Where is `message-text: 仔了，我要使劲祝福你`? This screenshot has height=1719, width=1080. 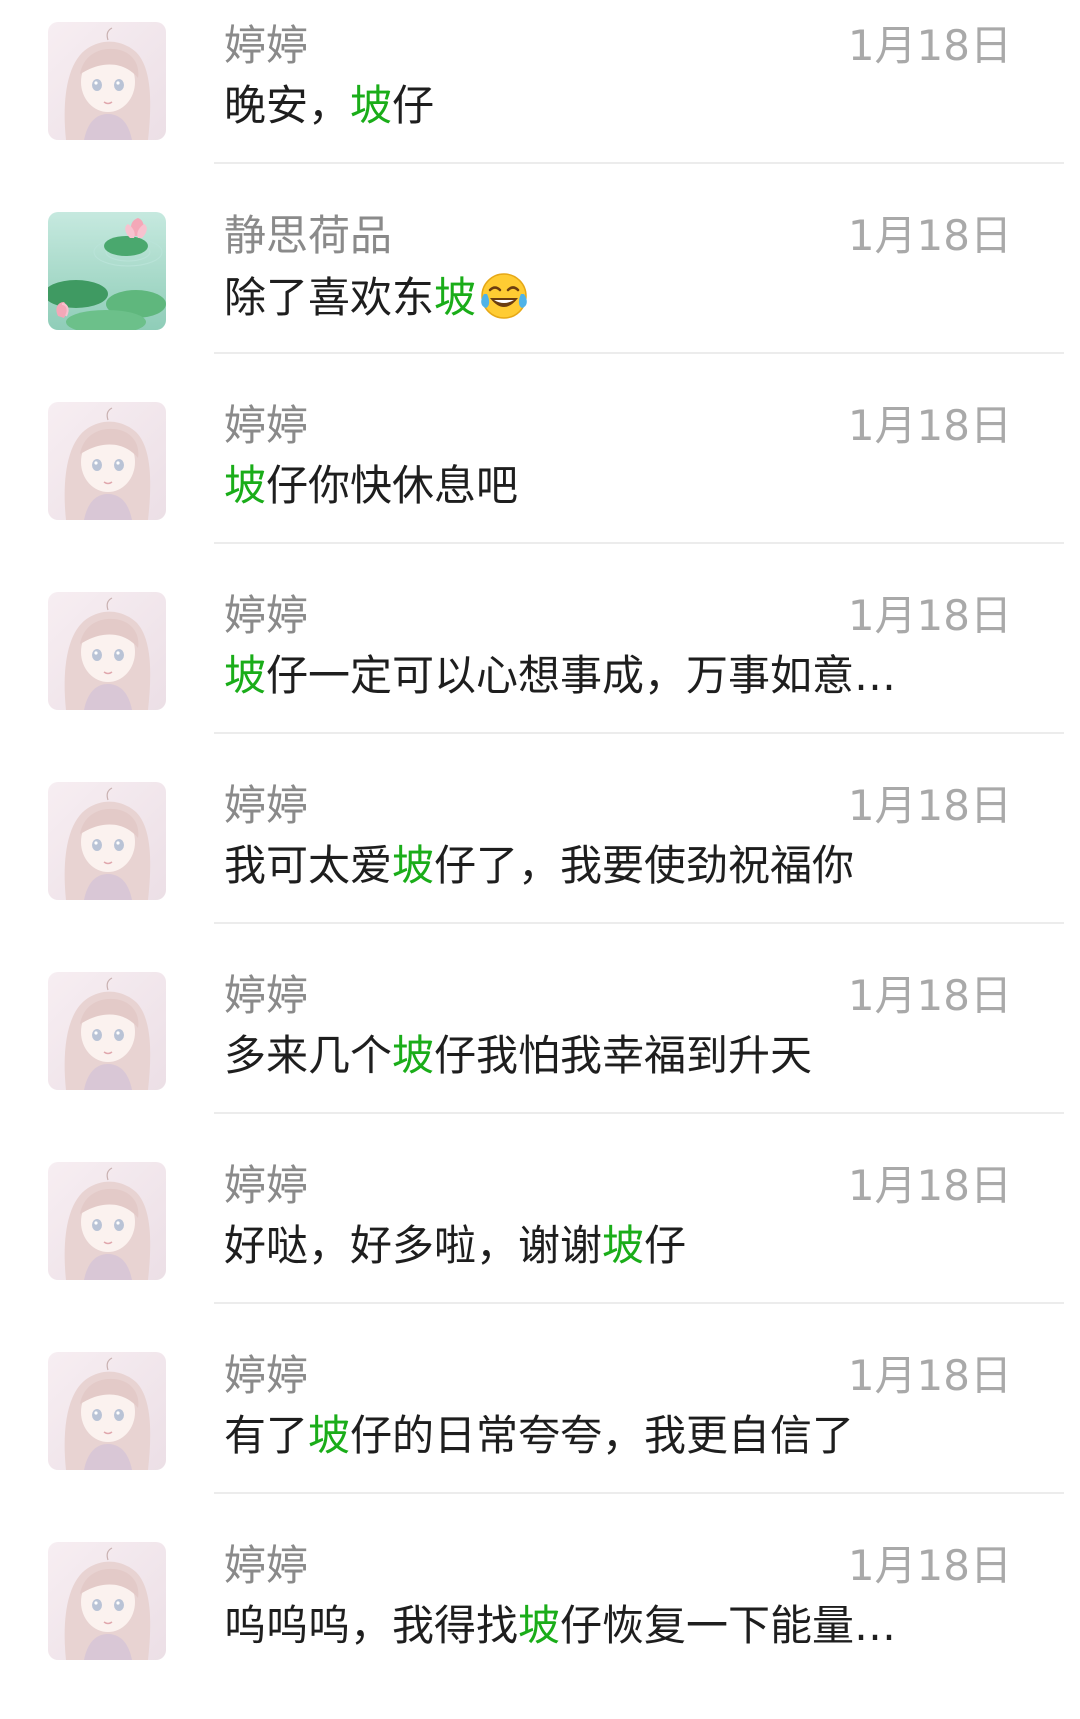 message-text: 仔了，我要使劲祝福你 is located at coordinates (644, 865).